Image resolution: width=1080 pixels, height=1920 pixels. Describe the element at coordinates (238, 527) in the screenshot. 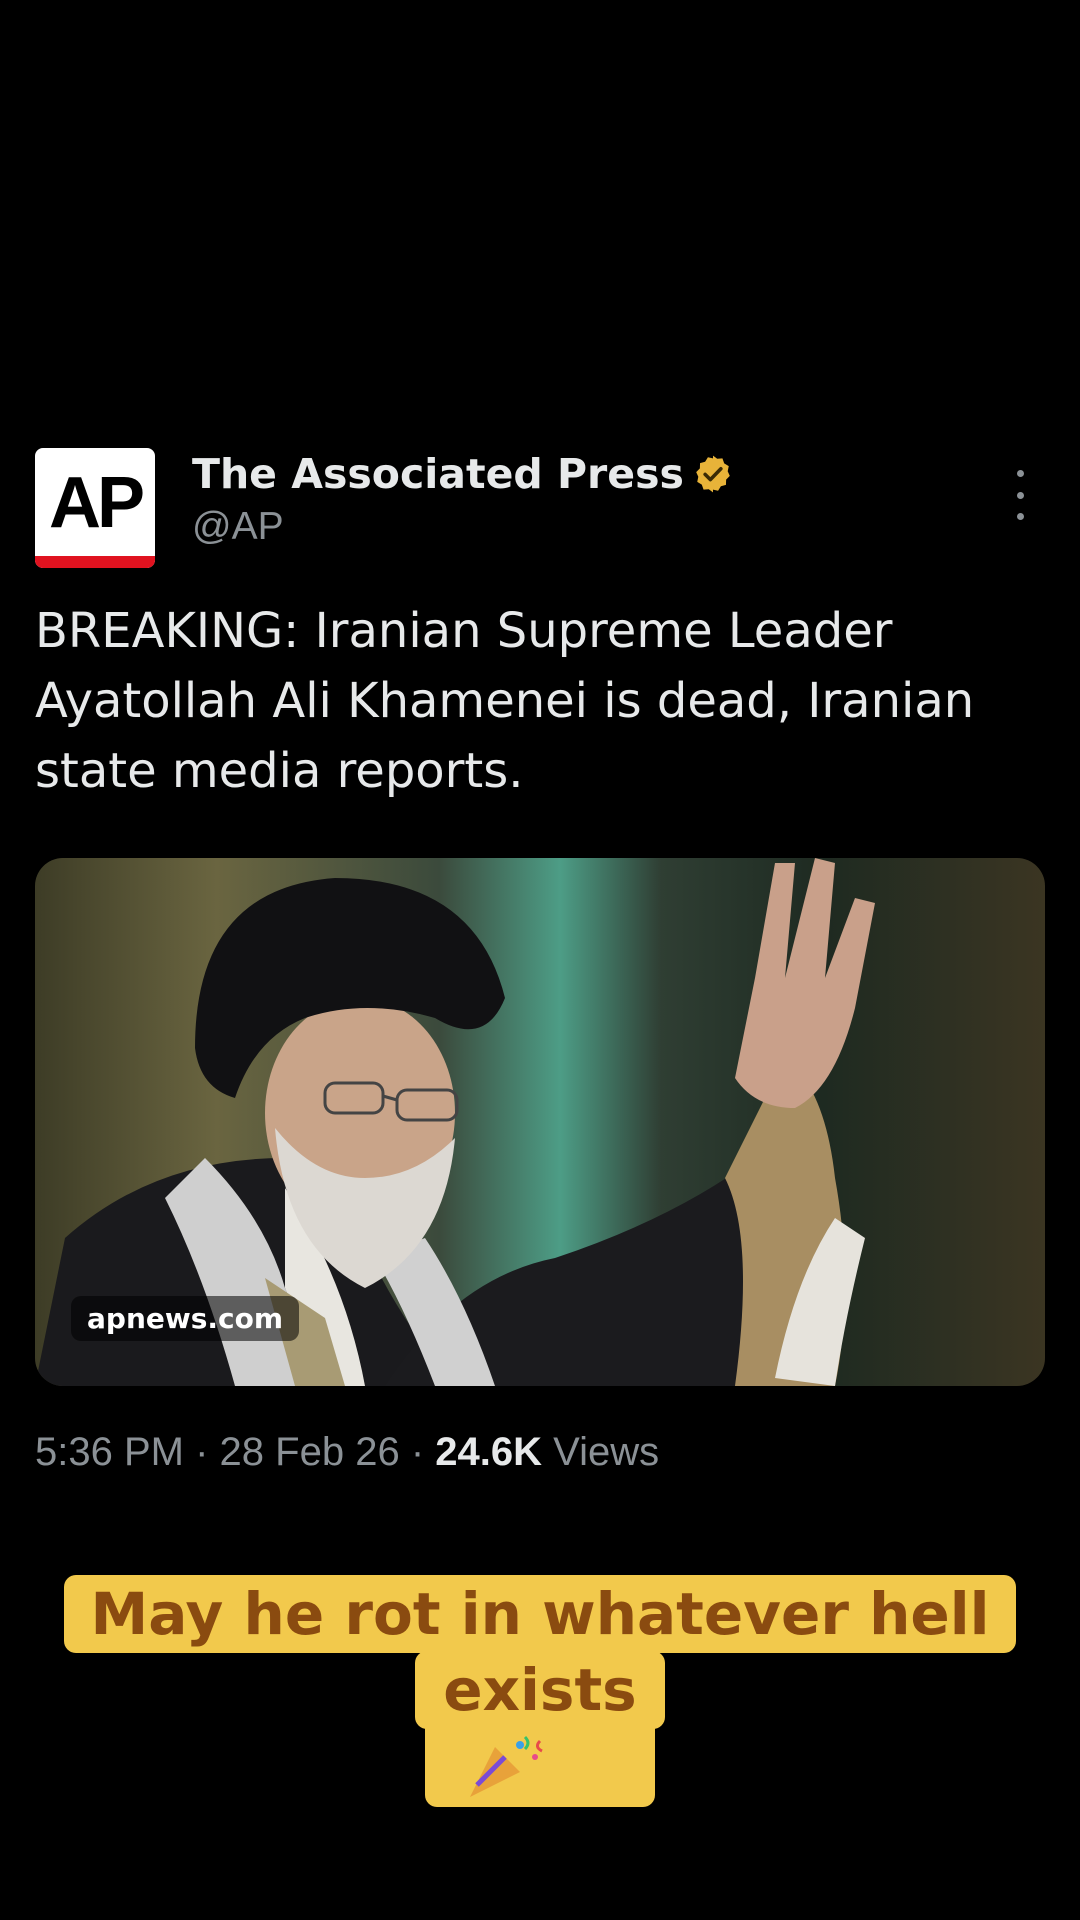

I see `account-handle: @AP` at that location.